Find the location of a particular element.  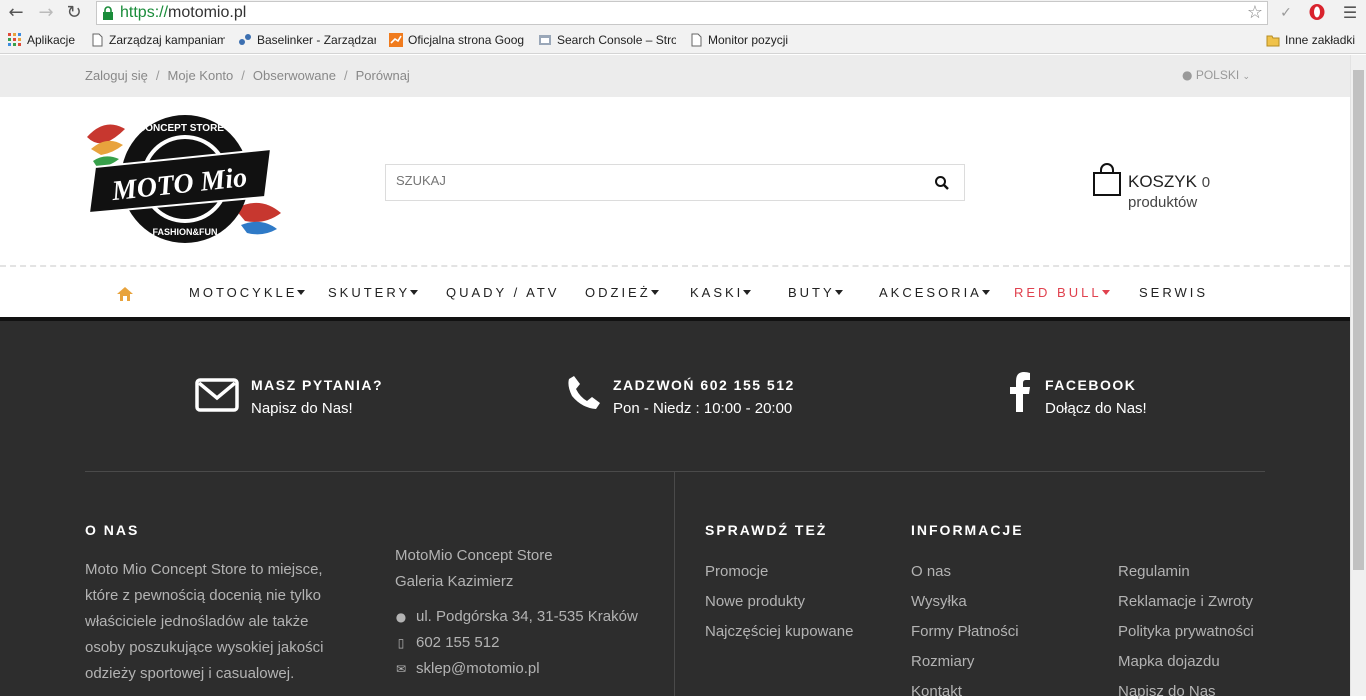

wishlist-link: Obserwowane is located at coordinates (294, 75).